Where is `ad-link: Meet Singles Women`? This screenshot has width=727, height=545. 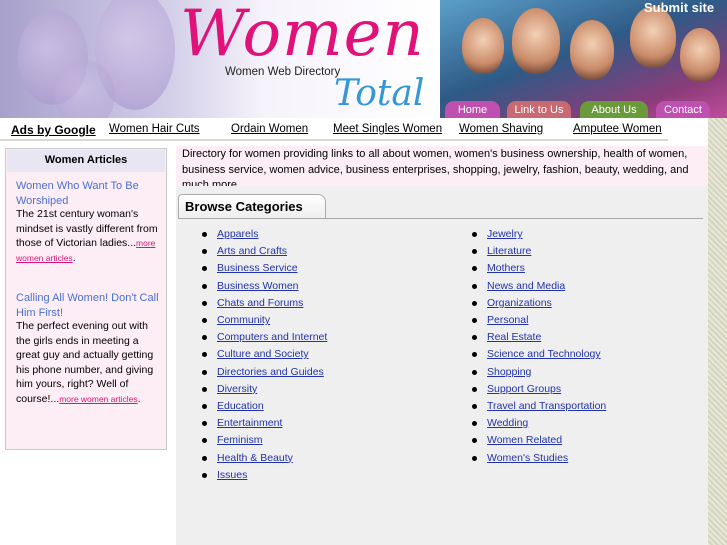 ad-link: Meet Singles Women is located at coordinates (387, 129).